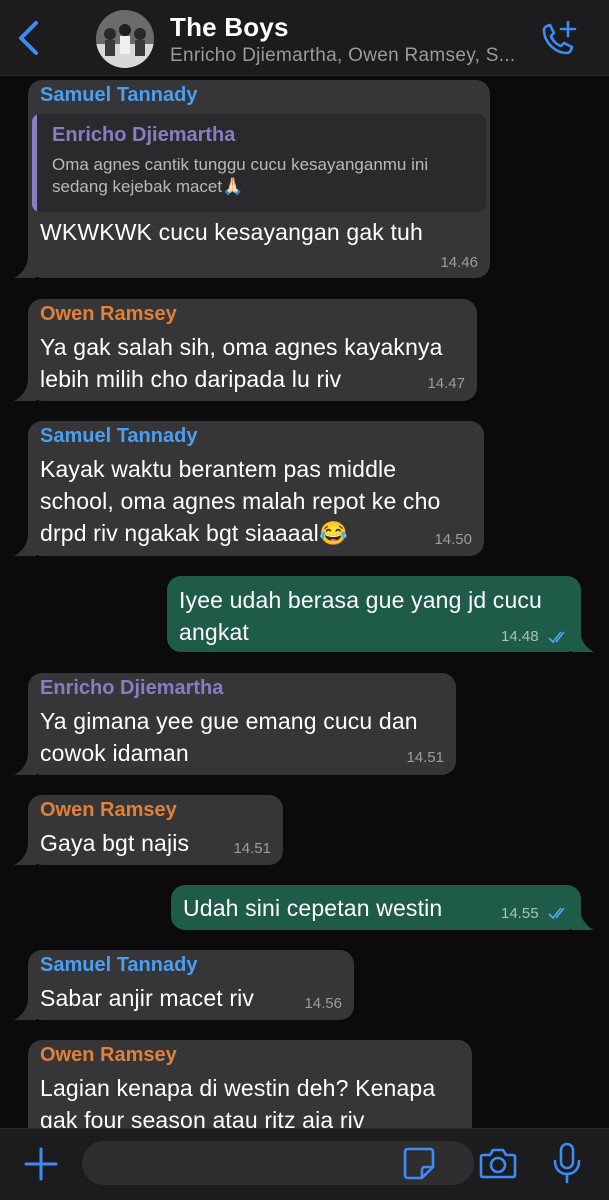 The height and width of the screenshot is (1200, 609). I want to click on plus-icon, so click(41, 1164).